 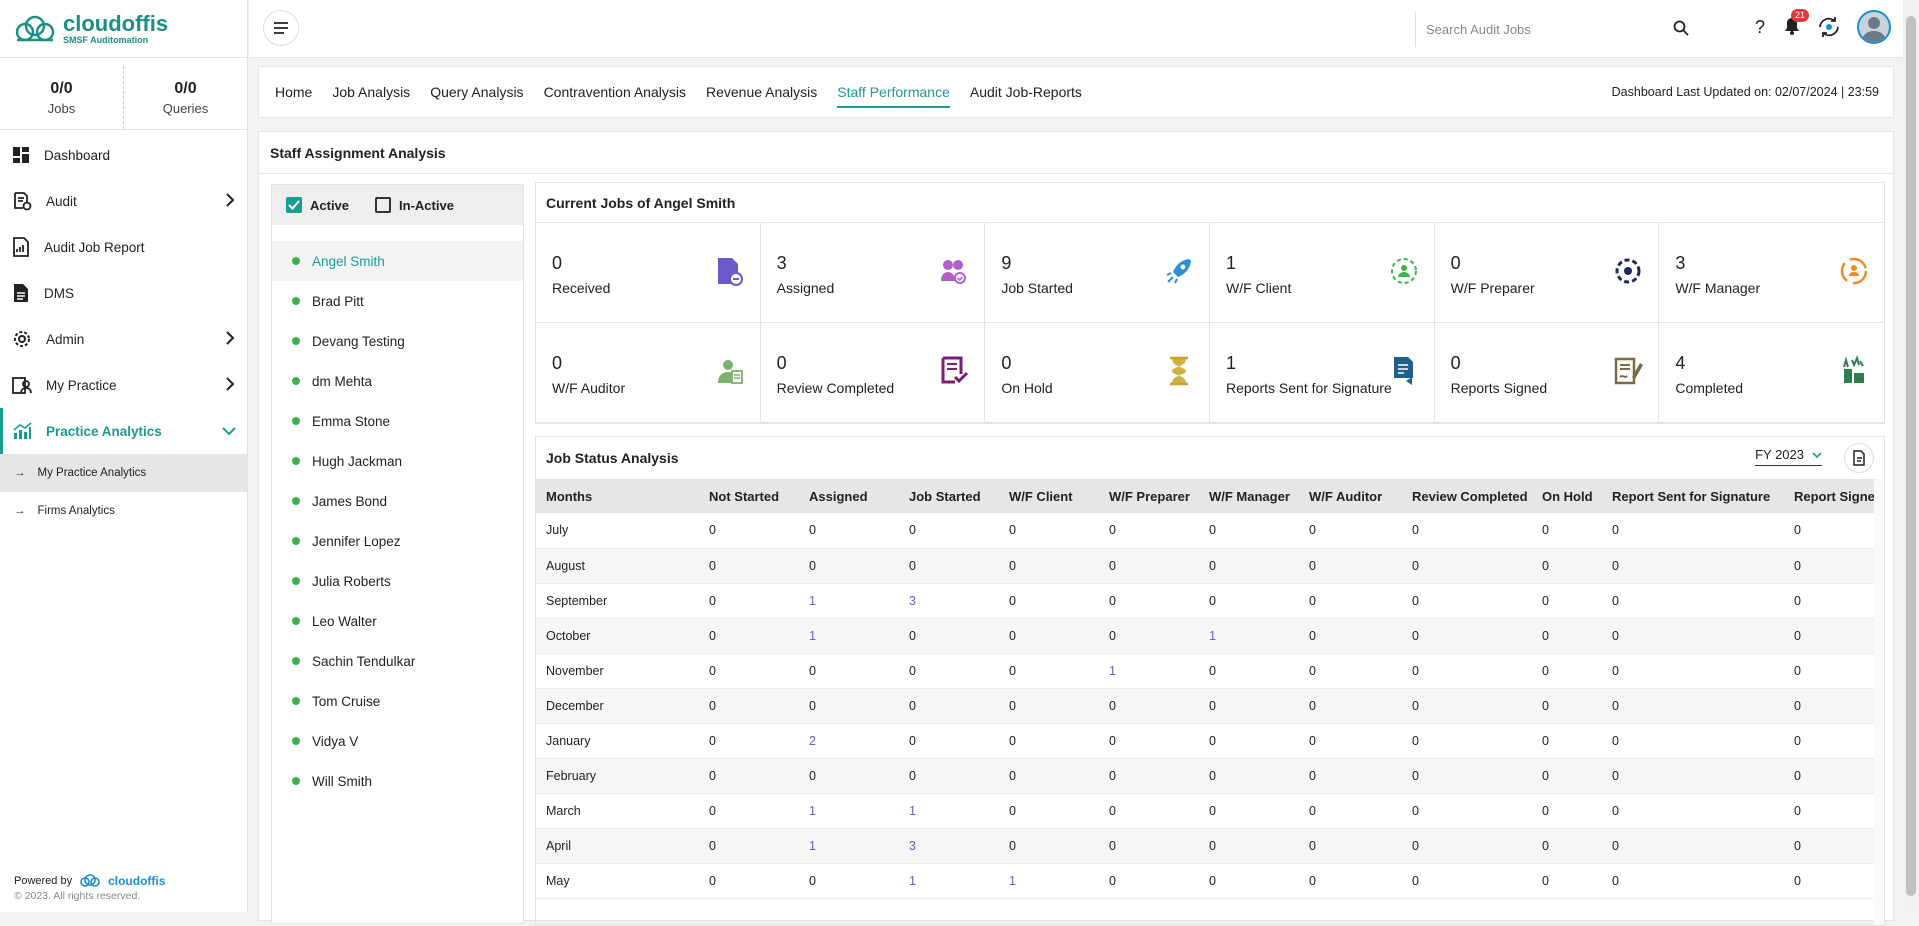 What do you see at coordinates (1350, 496) in the screenshot?
I see `column-header: W/F Auditor` at bounding box center [1350, 496].